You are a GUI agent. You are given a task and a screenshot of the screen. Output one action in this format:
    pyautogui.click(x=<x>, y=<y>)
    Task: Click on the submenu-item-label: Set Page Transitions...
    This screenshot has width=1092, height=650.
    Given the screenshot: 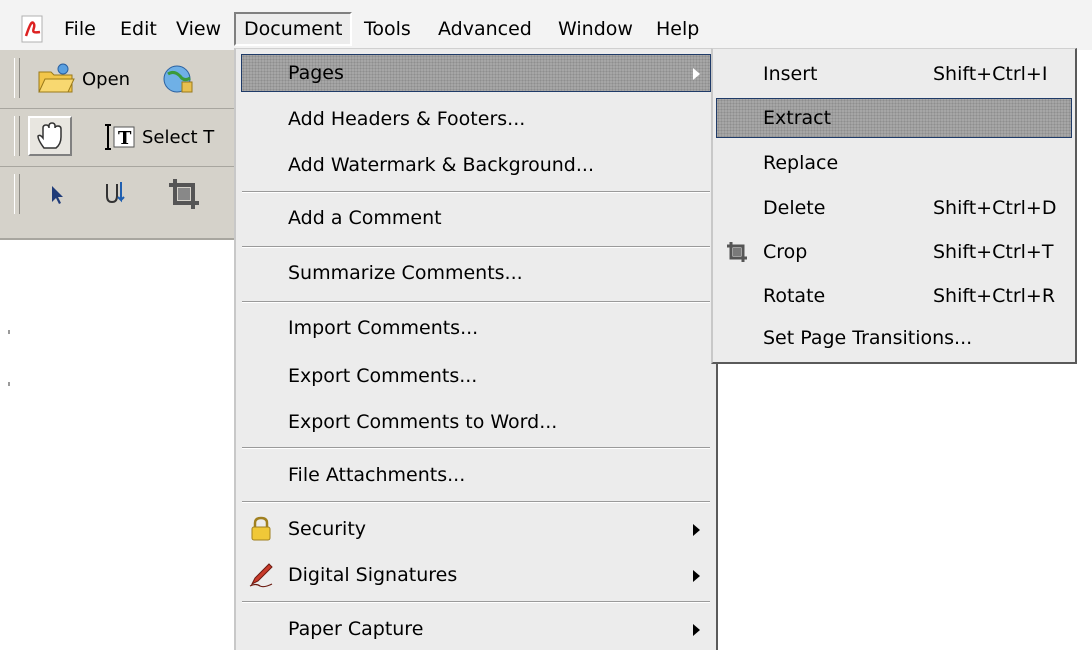 What is the action you would take?
    pyautogui.click(x=868, y=338)
    